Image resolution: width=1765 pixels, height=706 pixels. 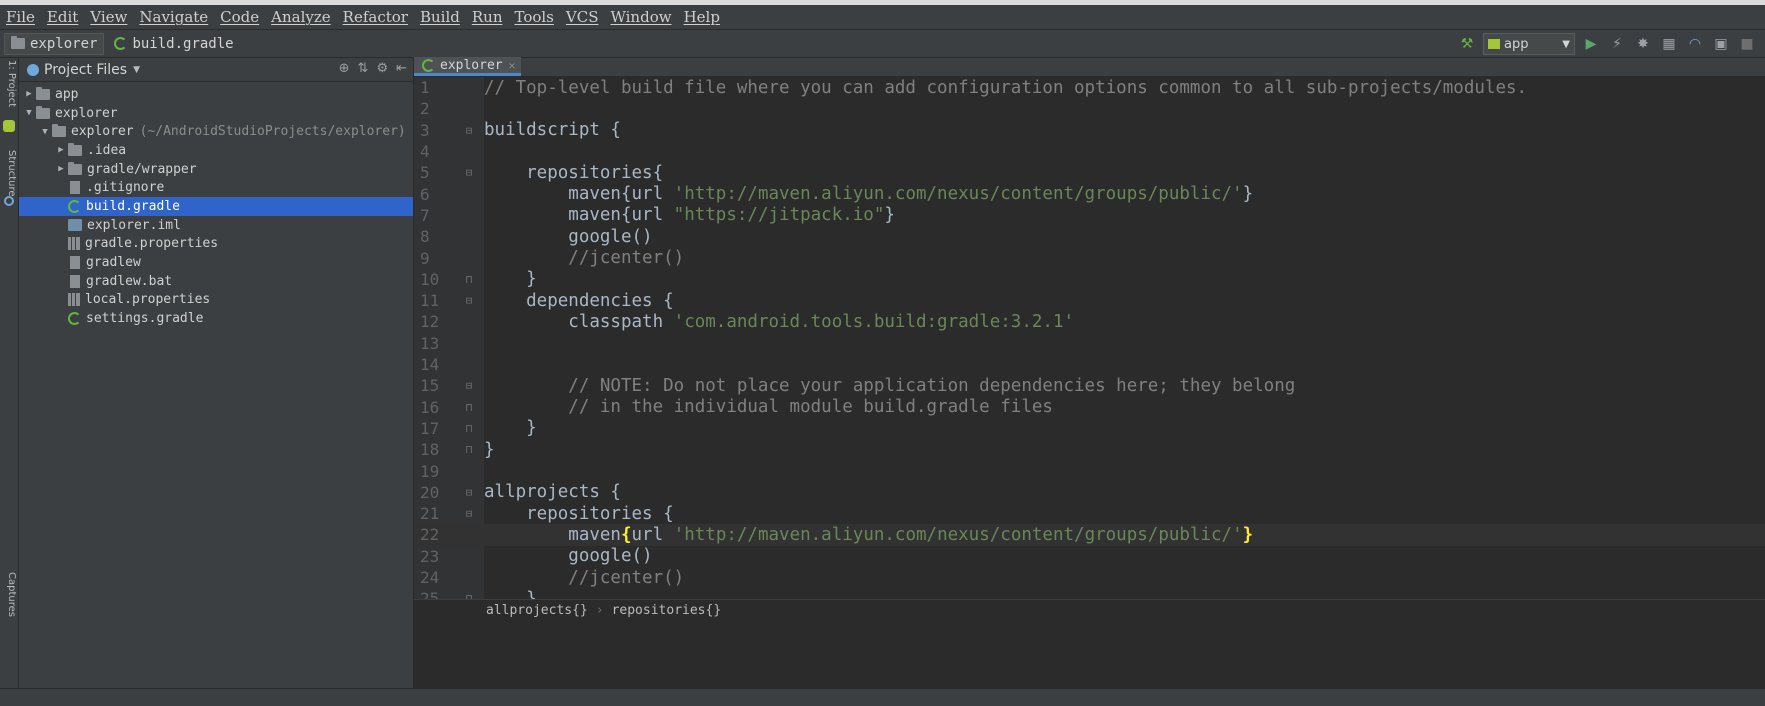 What do you see at coordinates (533, 17) in the screenshot?
I see `menu-tools: Tools` at bounding box center [533, 17].